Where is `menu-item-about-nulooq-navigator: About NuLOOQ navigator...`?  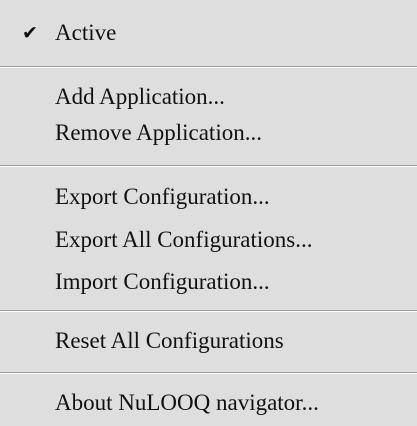
menu-item-about-nulooq-navigator: About NuLOOQ navigator... is located at coordinates (208, 403).